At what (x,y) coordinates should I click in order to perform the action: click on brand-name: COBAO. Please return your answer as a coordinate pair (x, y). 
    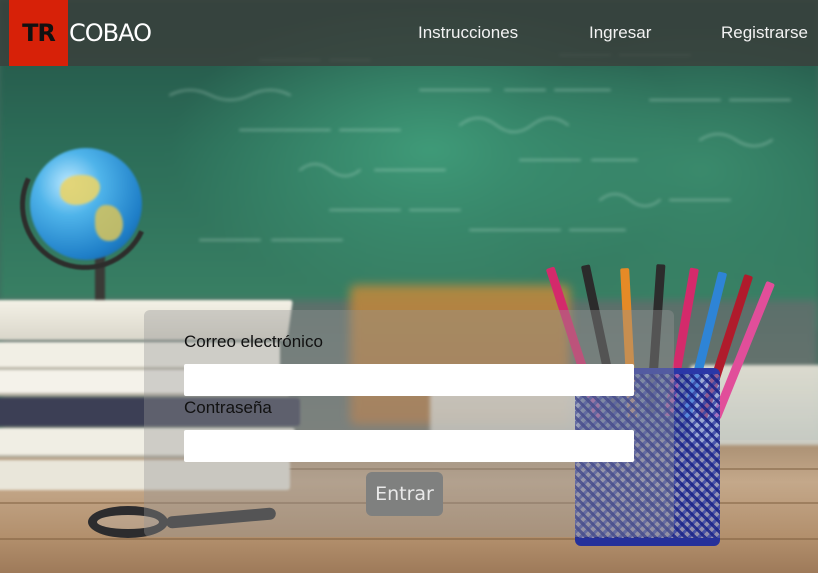
    Looking at the image, I should click on (110, 33).